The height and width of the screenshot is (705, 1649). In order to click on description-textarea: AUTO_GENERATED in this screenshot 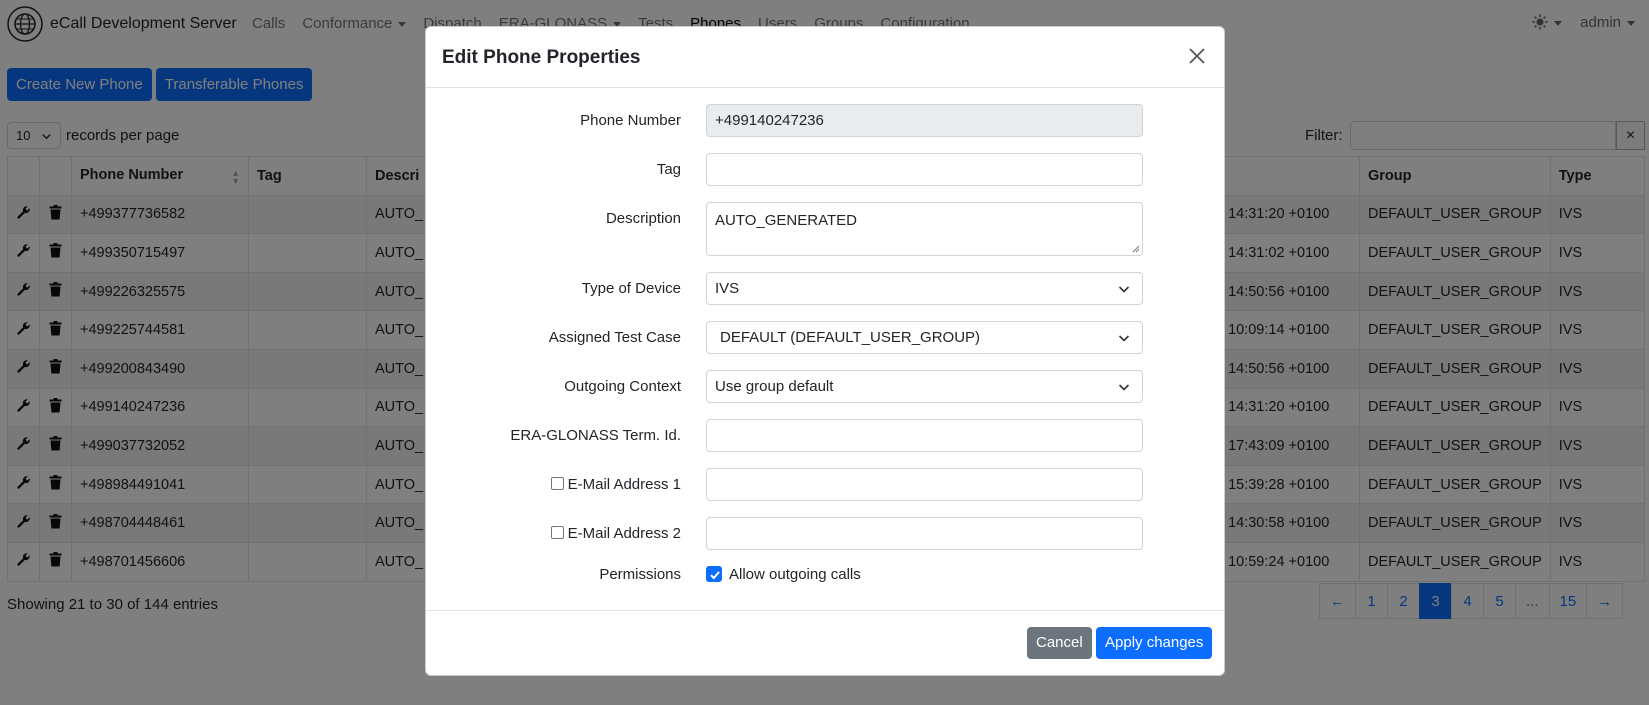, I will do `click(924, 229)`.